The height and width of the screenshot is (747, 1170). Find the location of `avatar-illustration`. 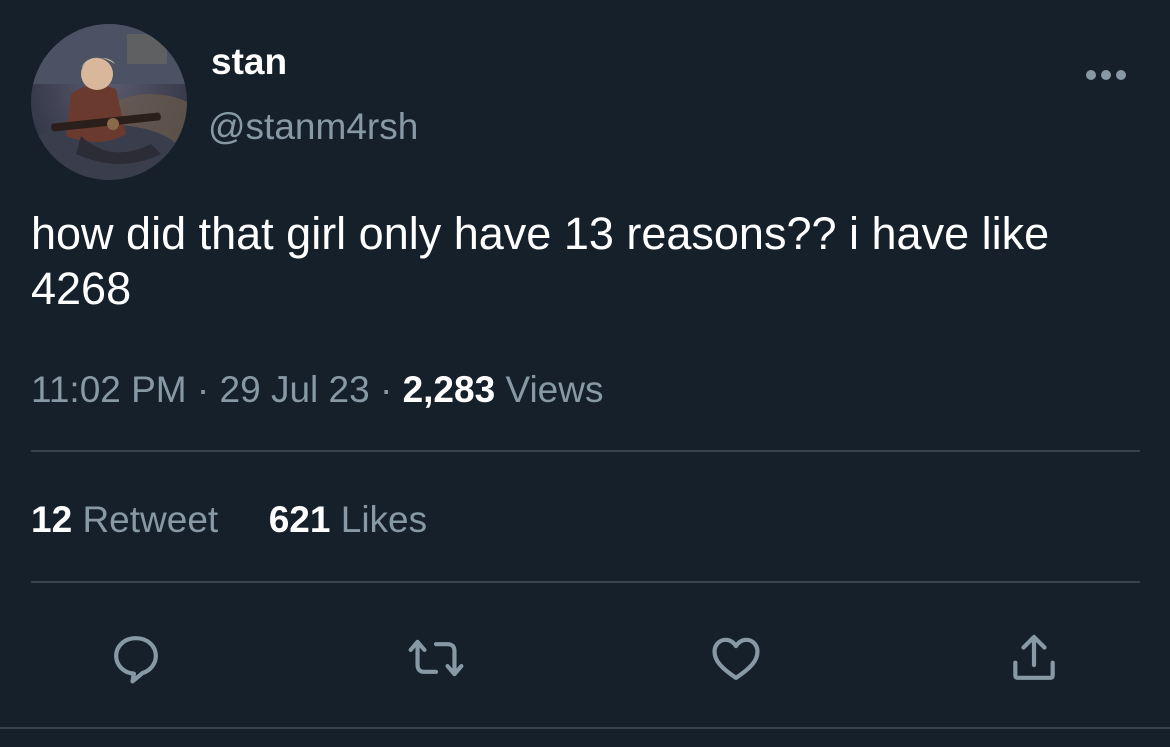

avatar-illustration is located at coordinates (109, 102).